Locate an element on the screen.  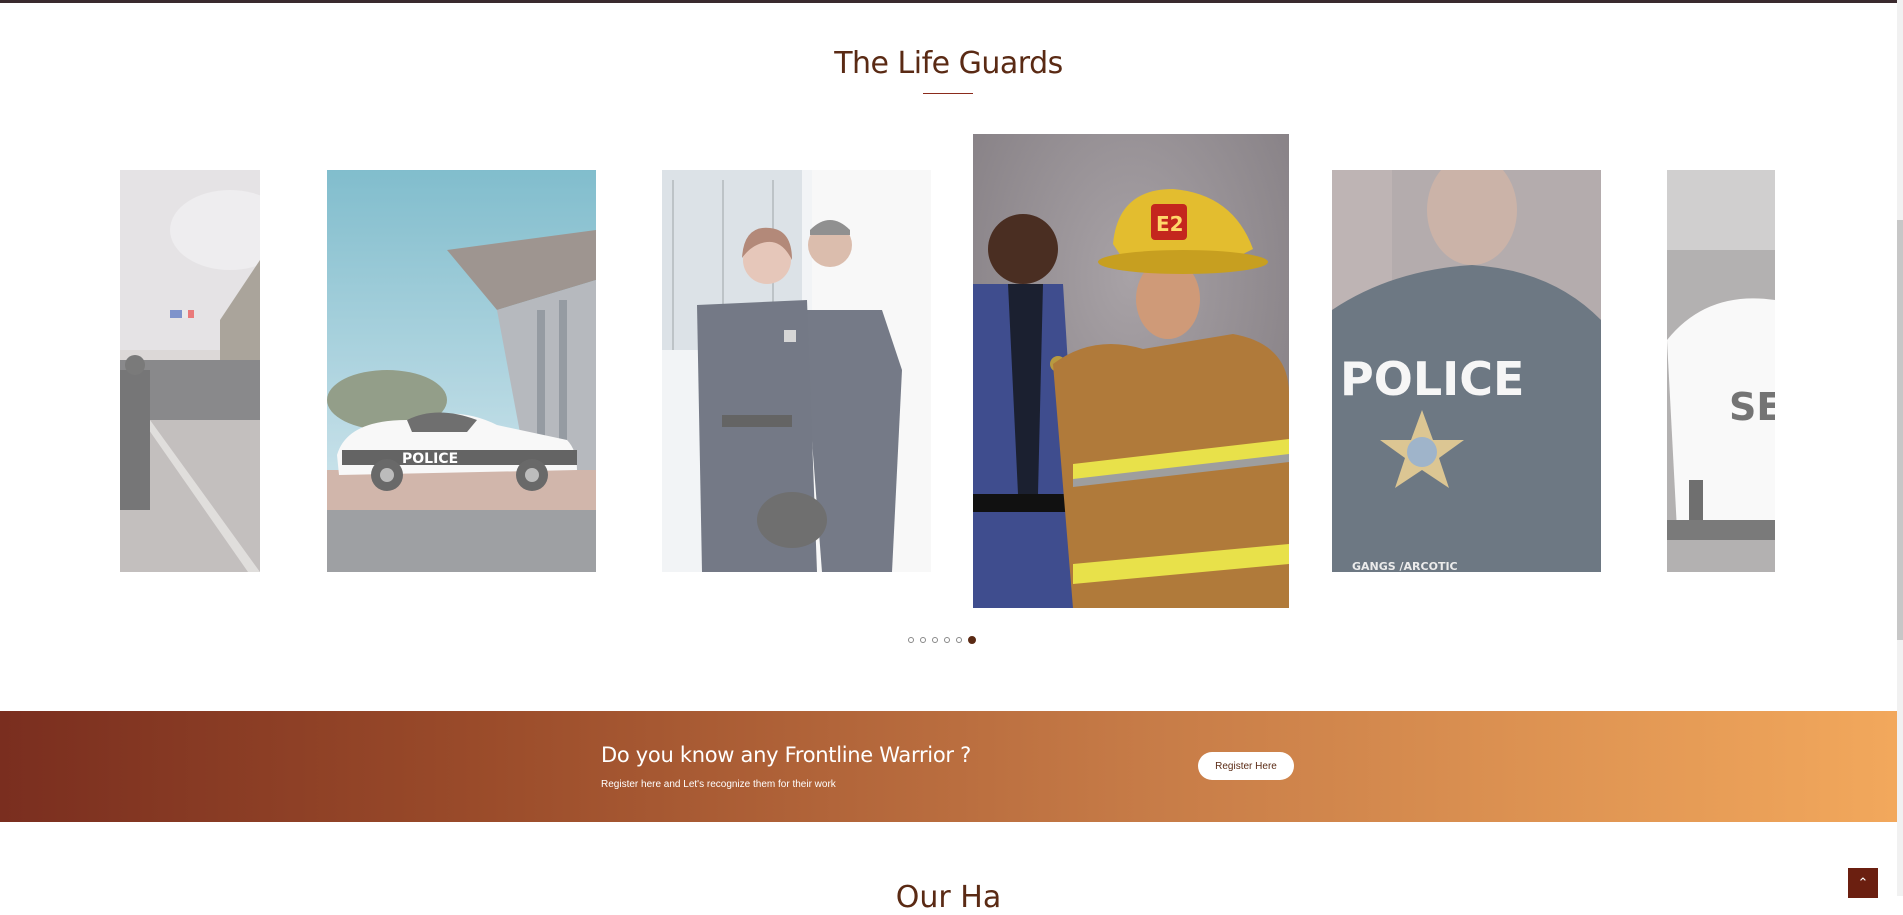
section-title: The Life Guards is located at coordinates (948, 63).